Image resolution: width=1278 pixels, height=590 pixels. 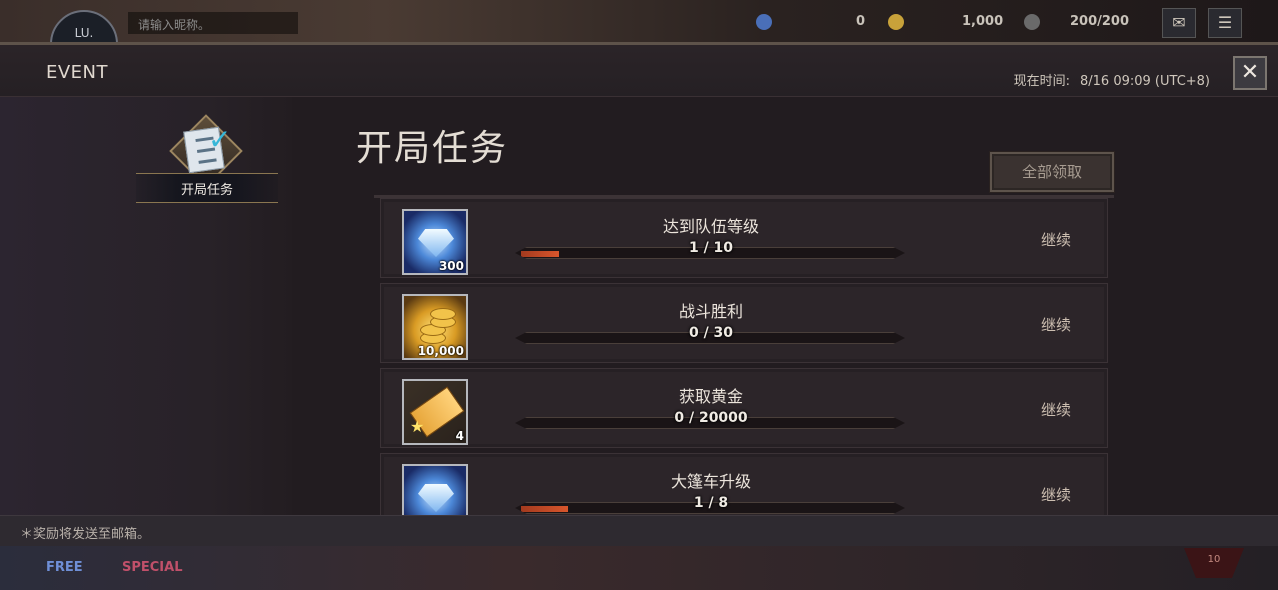 What do you see at coordinates (1100, 21) in the screenshot?
I see `stamina-count: 200/200` at bounding box center [1100, 21].